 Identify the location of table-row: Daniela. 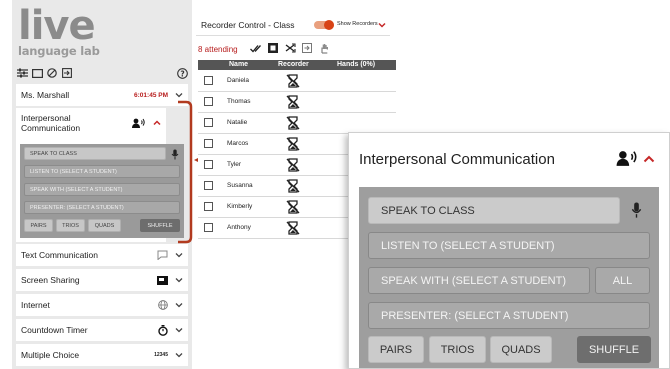
(297, 81).